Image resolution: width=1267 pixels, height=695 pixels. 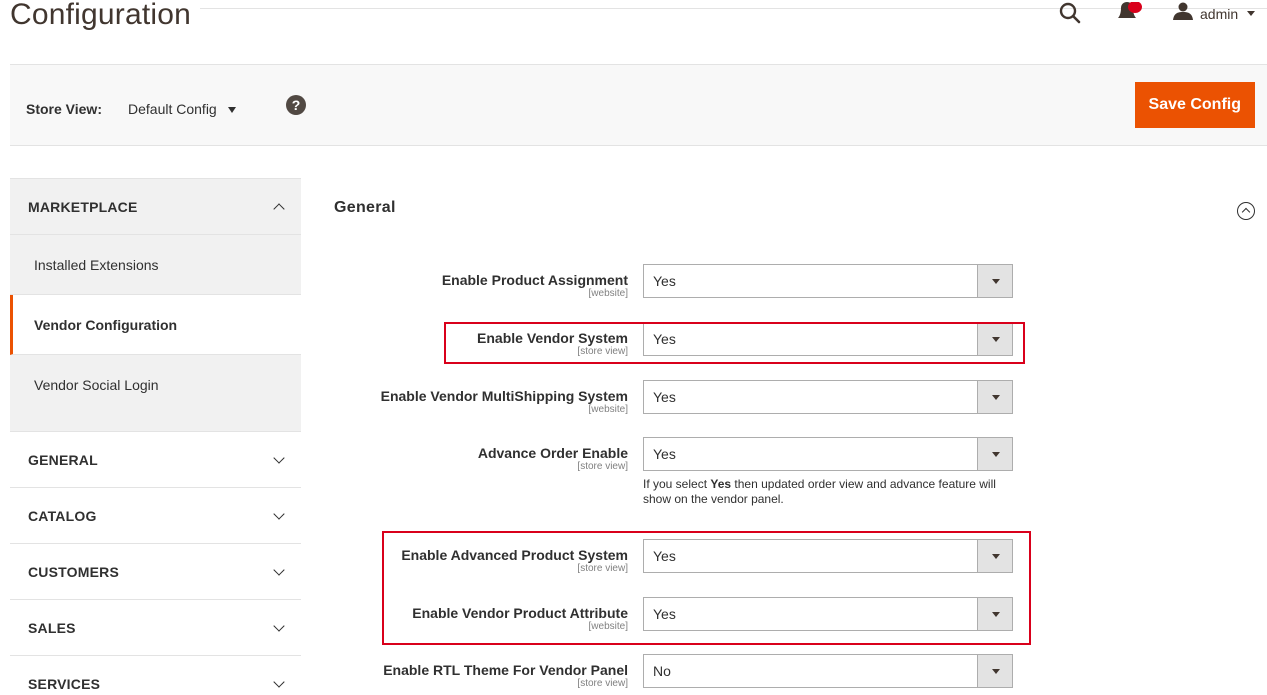 What do you see at coordinates (828, 454) in the screenshot?
I see `advance-order-enable-select: Yes` at bounding box center [828, 454].